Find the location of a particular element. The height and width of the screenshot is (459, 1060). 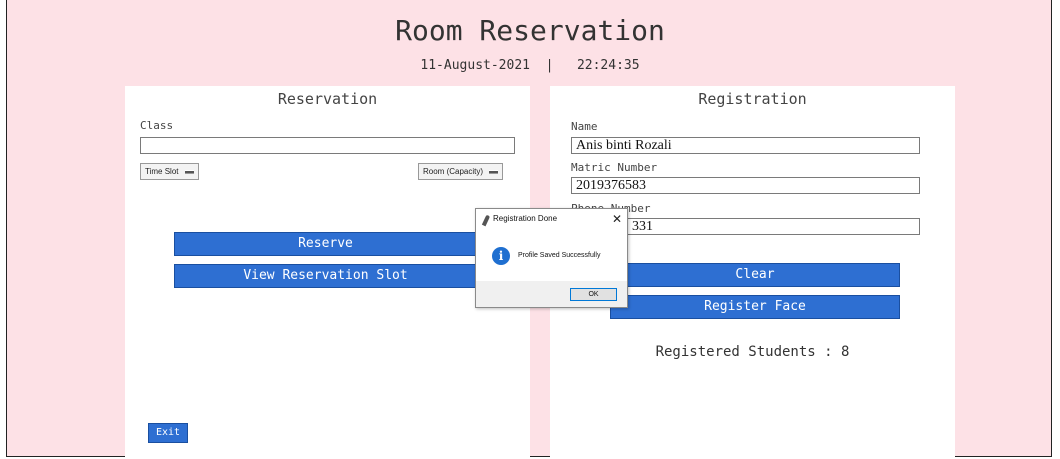

exit-button: Exit is located at coordinates (168, 433).